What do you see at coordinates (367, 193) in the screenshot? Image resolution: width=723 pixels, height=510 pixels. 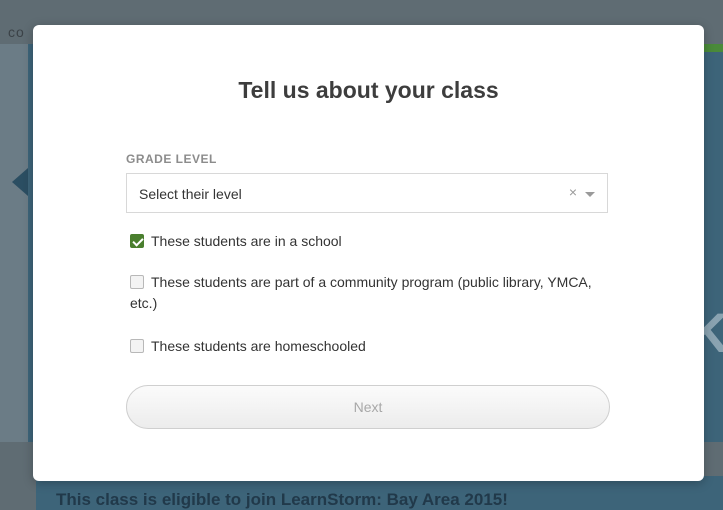 I see `grade-level-select: Select their level ×` at bounding box center [367, 193].